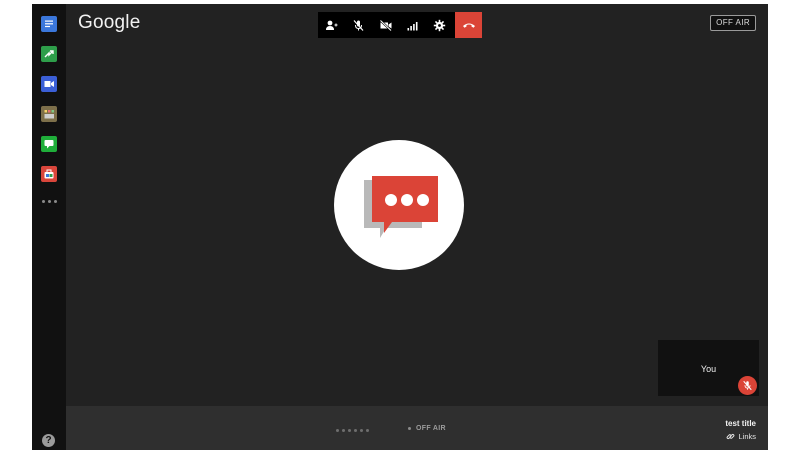 This screenshot has height=450, width=800. I want to click on filmstrip-dots, so click(352, 430).